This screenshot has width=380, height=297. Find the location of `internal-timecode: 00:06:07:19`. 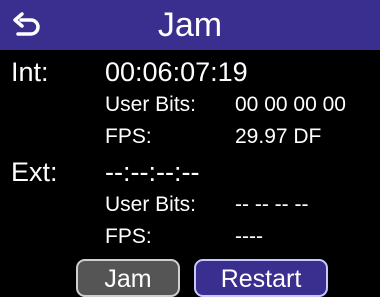

internal-timecode: 00:06:07:19 is located at coordinates (176, 72).